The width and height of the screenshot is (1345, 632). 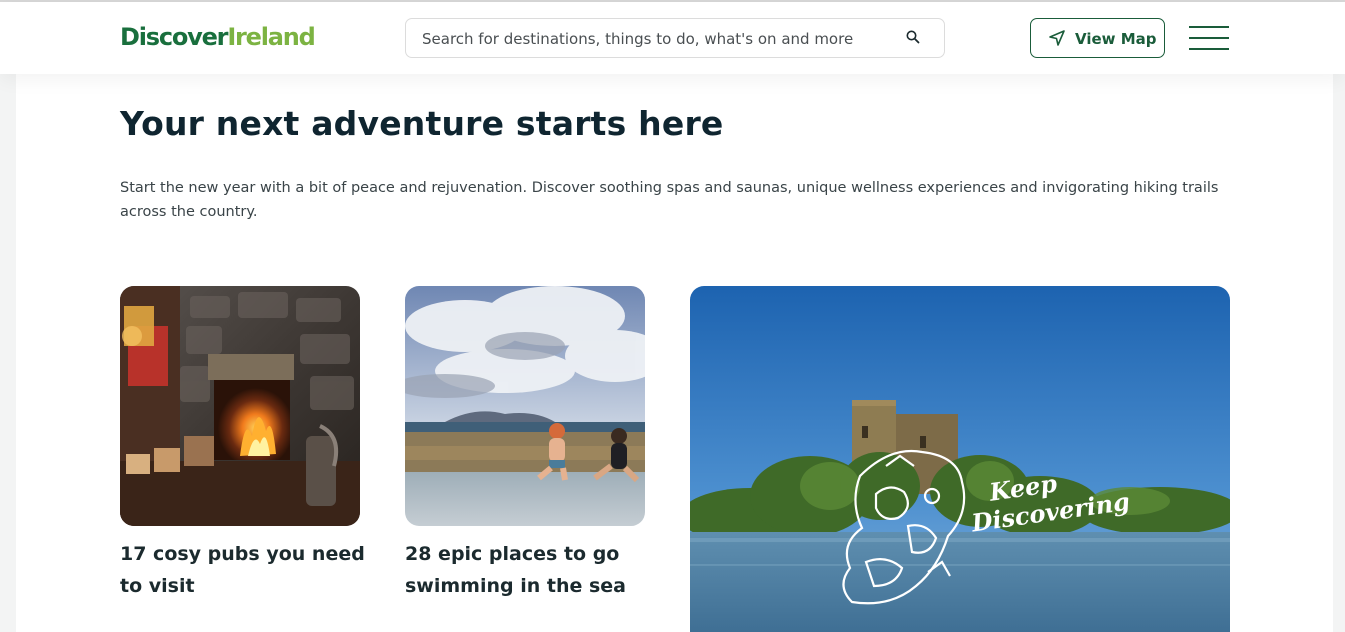 I want to click on pub-fireplace-image, so click(x=240, y=406).